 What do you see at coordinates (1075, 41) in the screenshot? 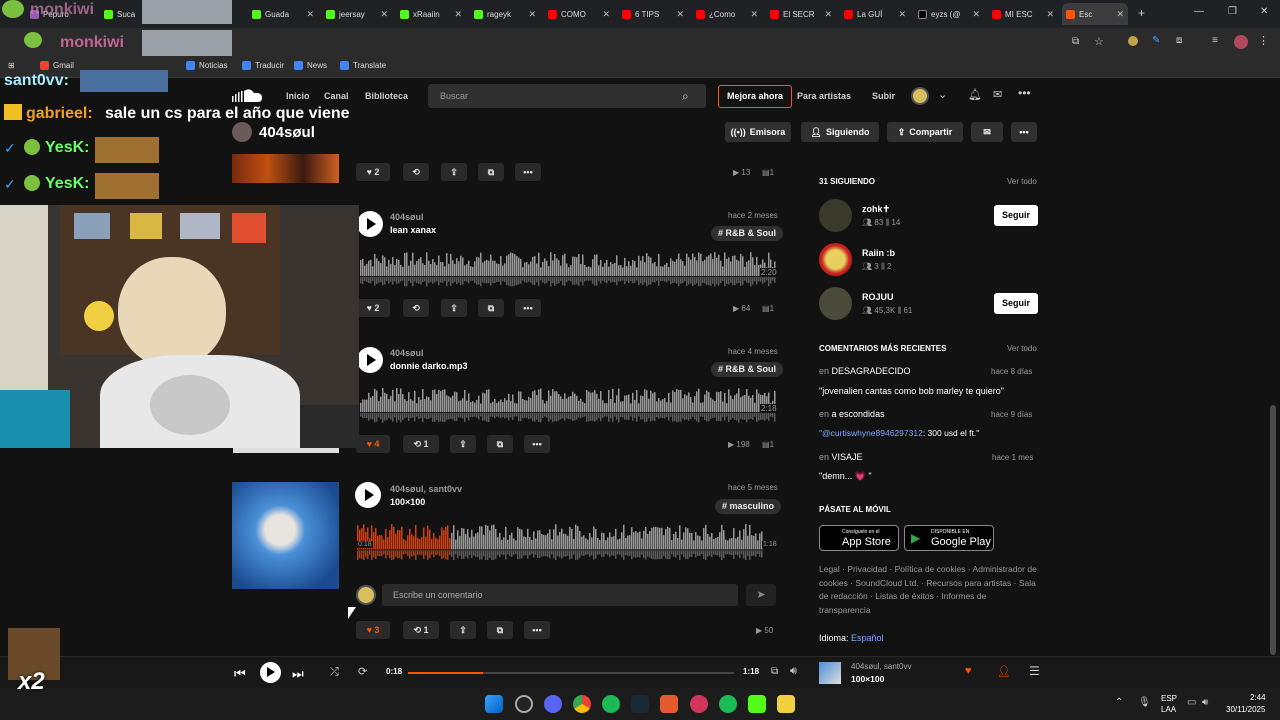
I see `install-app-icon: ⧉` at bounding box center [1075, 41].